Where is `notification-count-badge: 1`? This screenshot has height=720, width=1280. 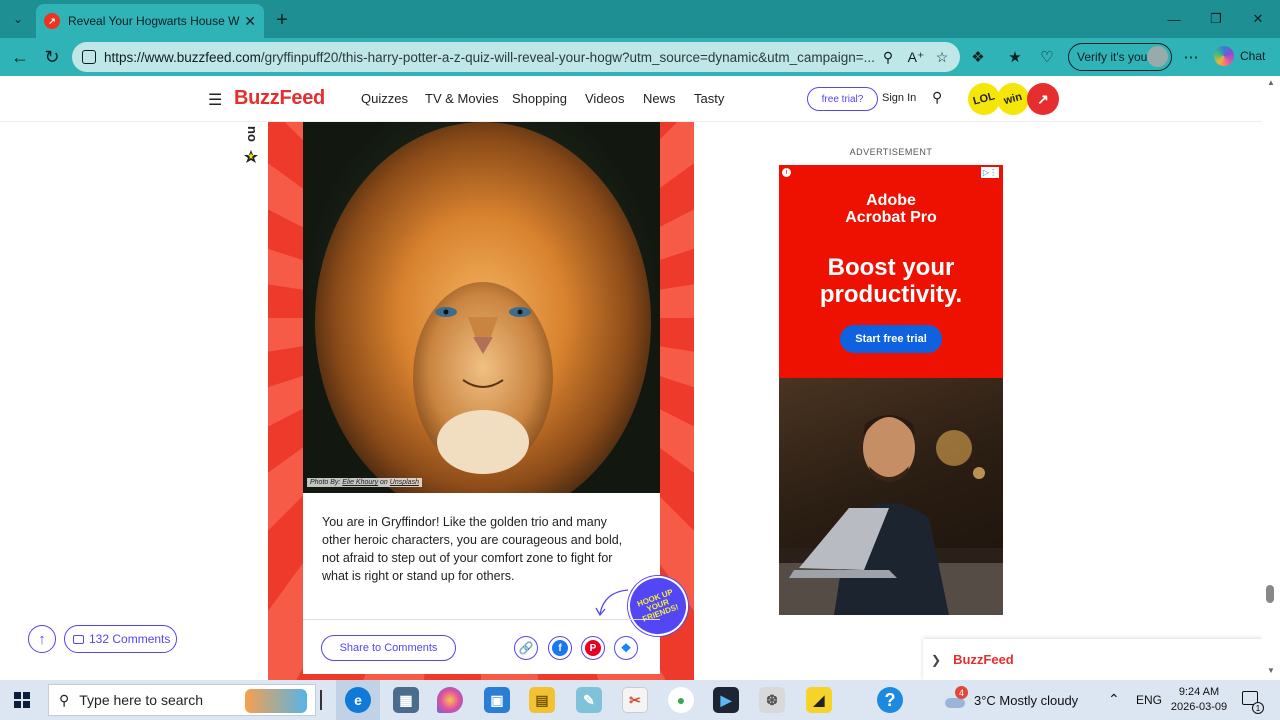 notification-count-badge: 1 is located at coordinates (1258, 708).